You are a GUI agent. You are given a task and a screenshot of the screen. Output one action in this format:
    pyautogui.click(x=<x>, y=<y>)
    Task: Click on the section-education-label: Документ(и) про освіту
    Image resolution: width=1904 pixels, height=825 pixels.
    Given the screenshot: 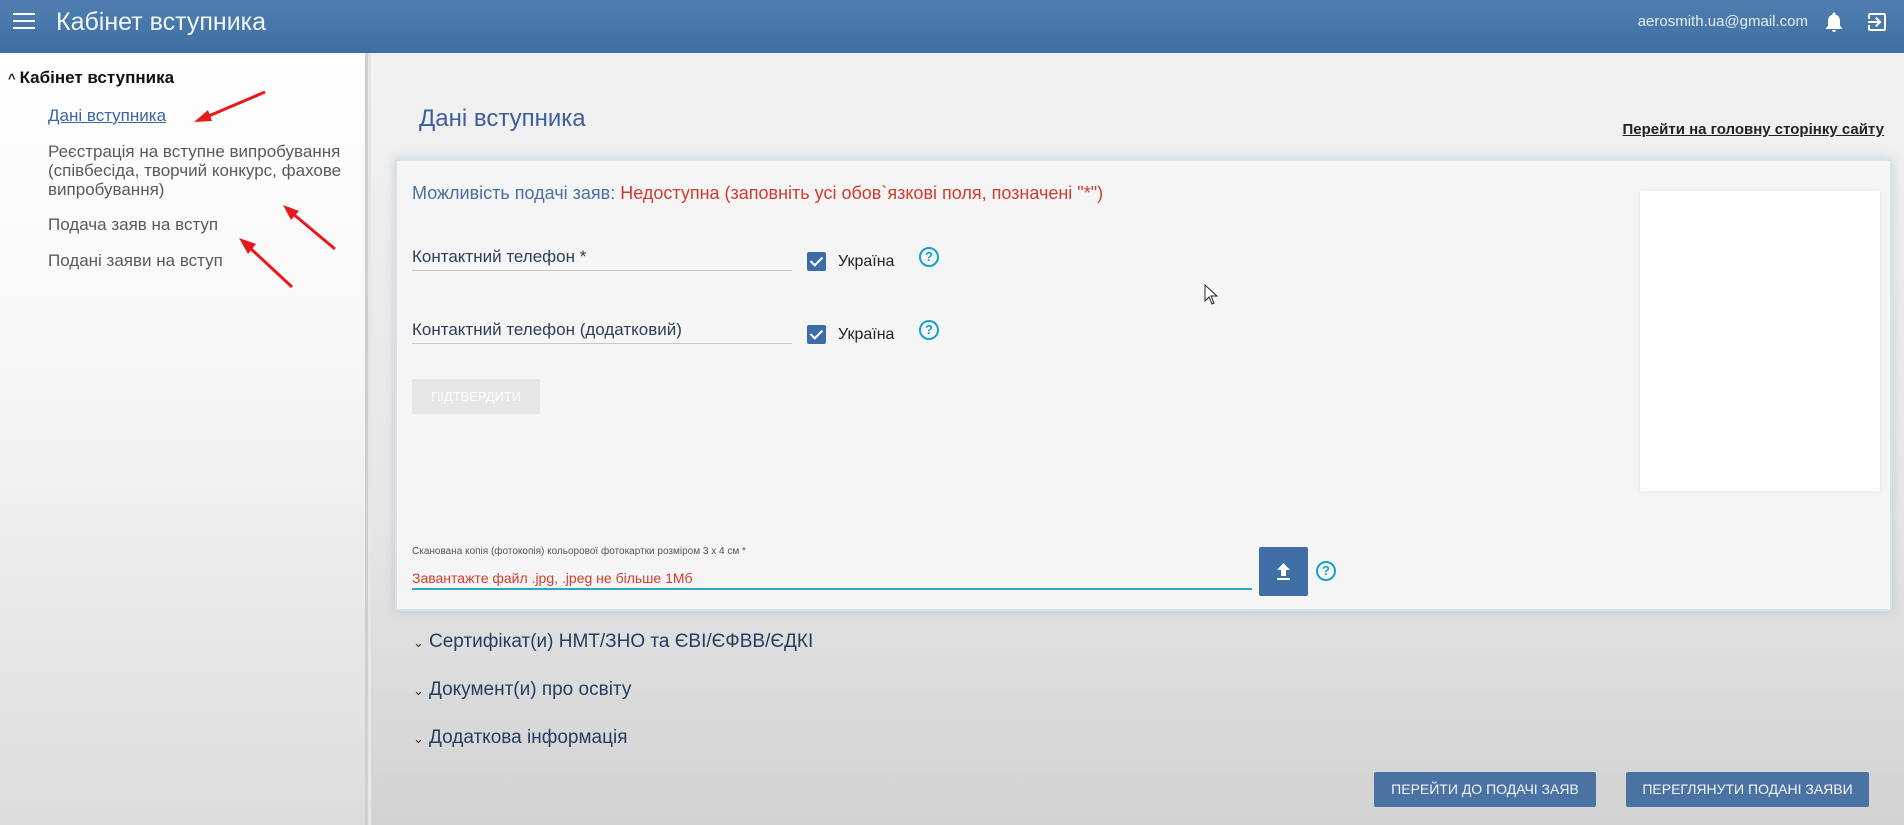 What is the action you would take?
    pyautogui.click(x=530, y=689)
    